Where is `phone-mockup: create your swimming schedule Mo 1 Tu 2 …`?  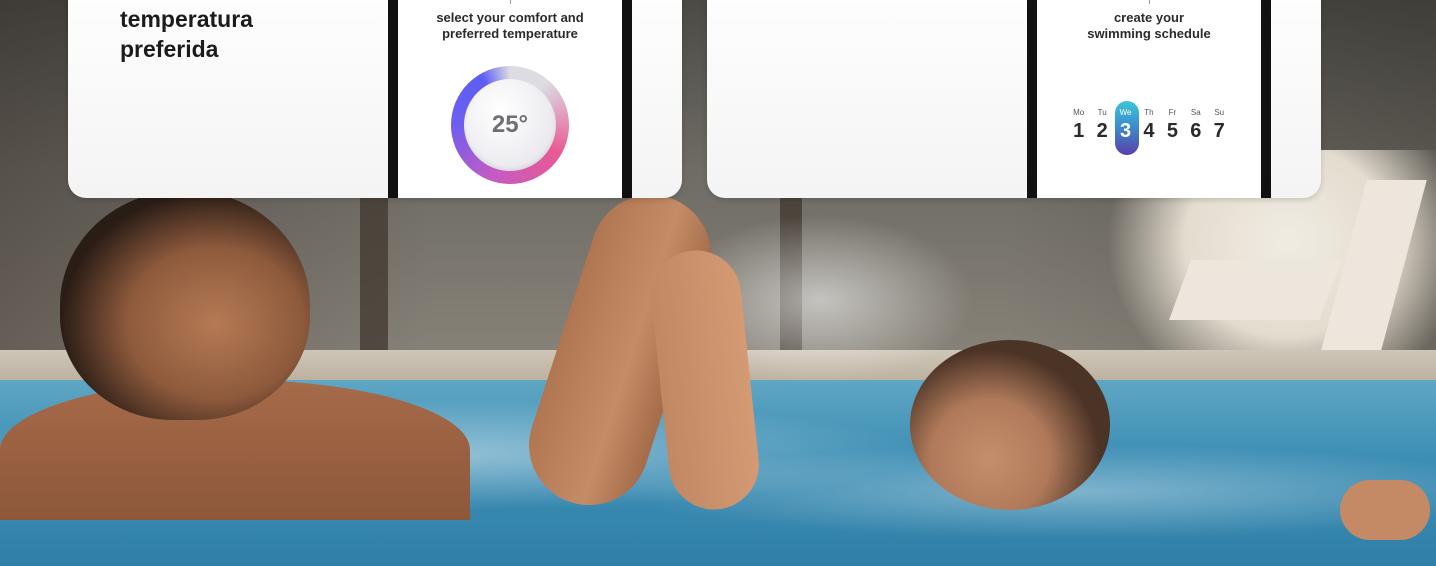 phone-mockup: create your swimming schedule Mo 1 Tu 2 … is located at coordinates (1149, 99).